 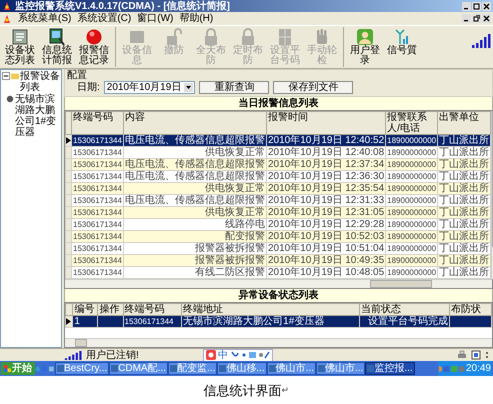 I want to click on tray-icons-drawing, so click(x=451, y=368).